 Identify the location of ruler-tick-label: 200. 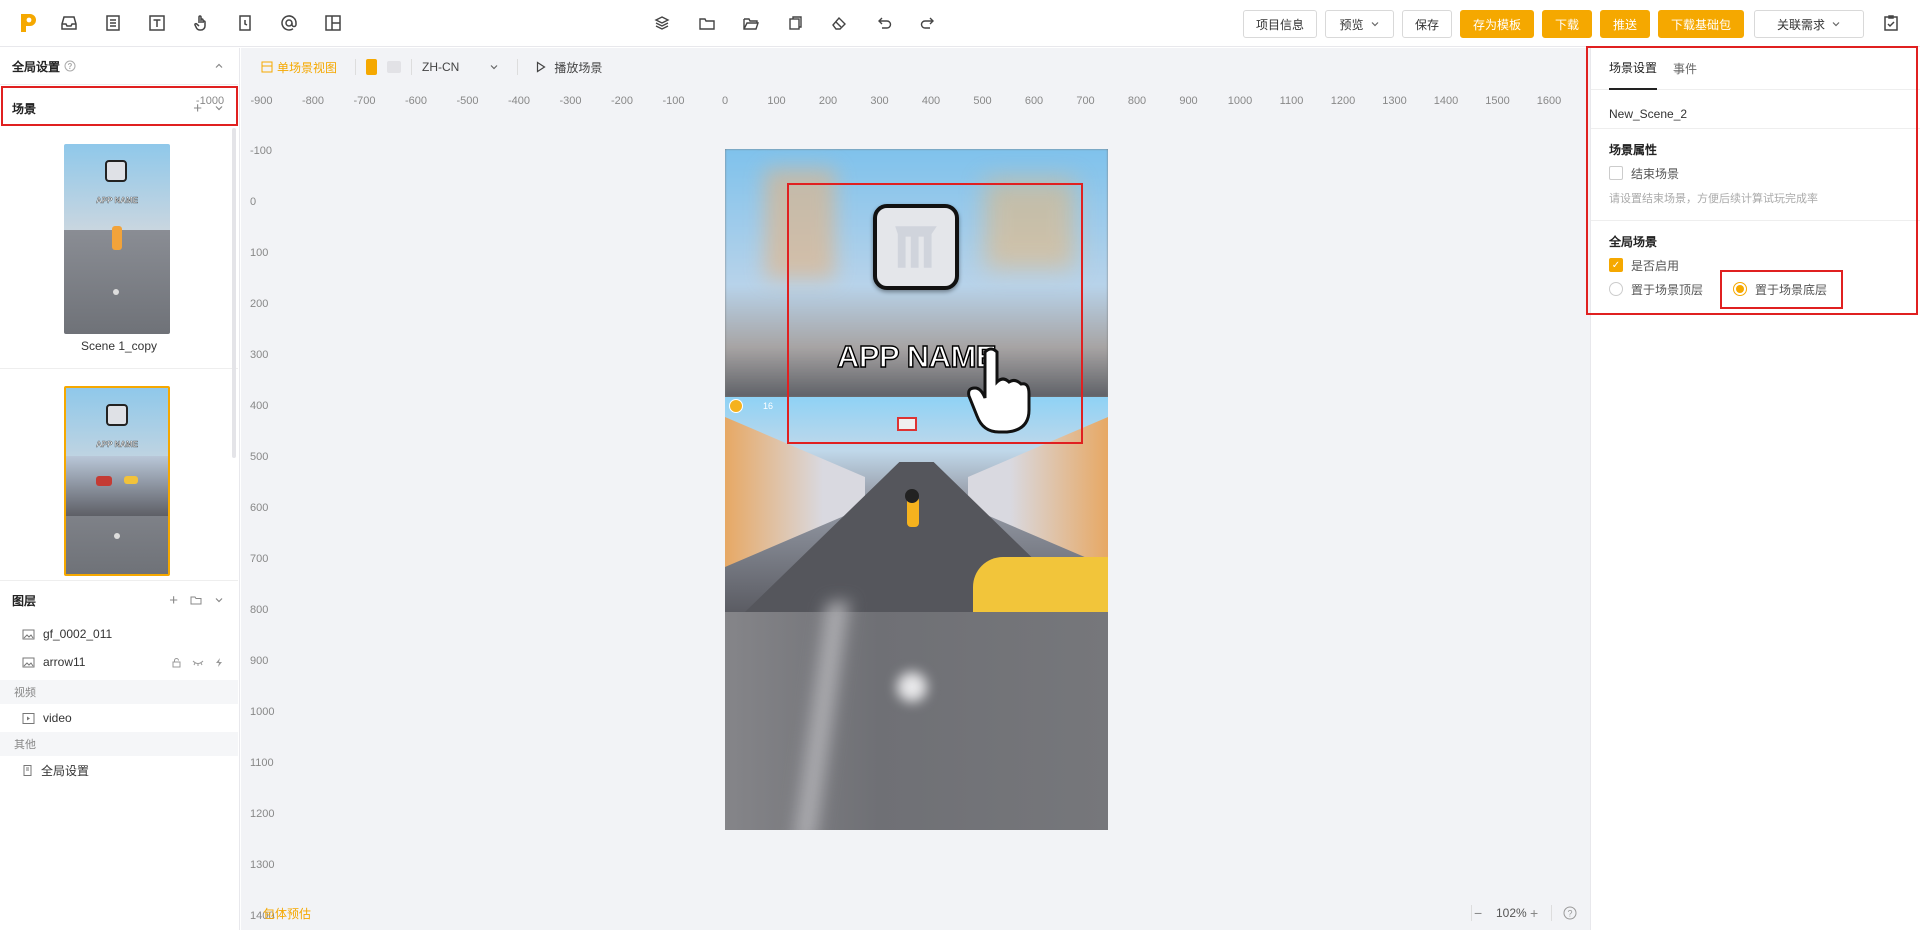
(259, 304).